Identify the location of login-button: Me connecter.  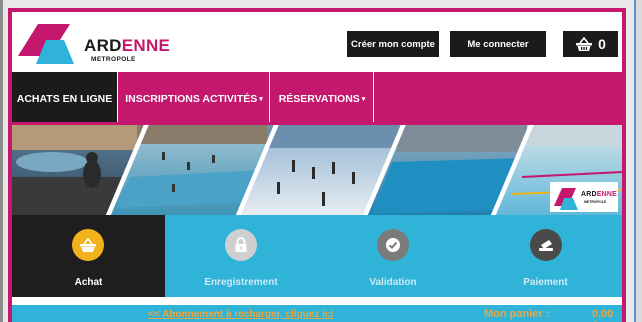
(498, 44).